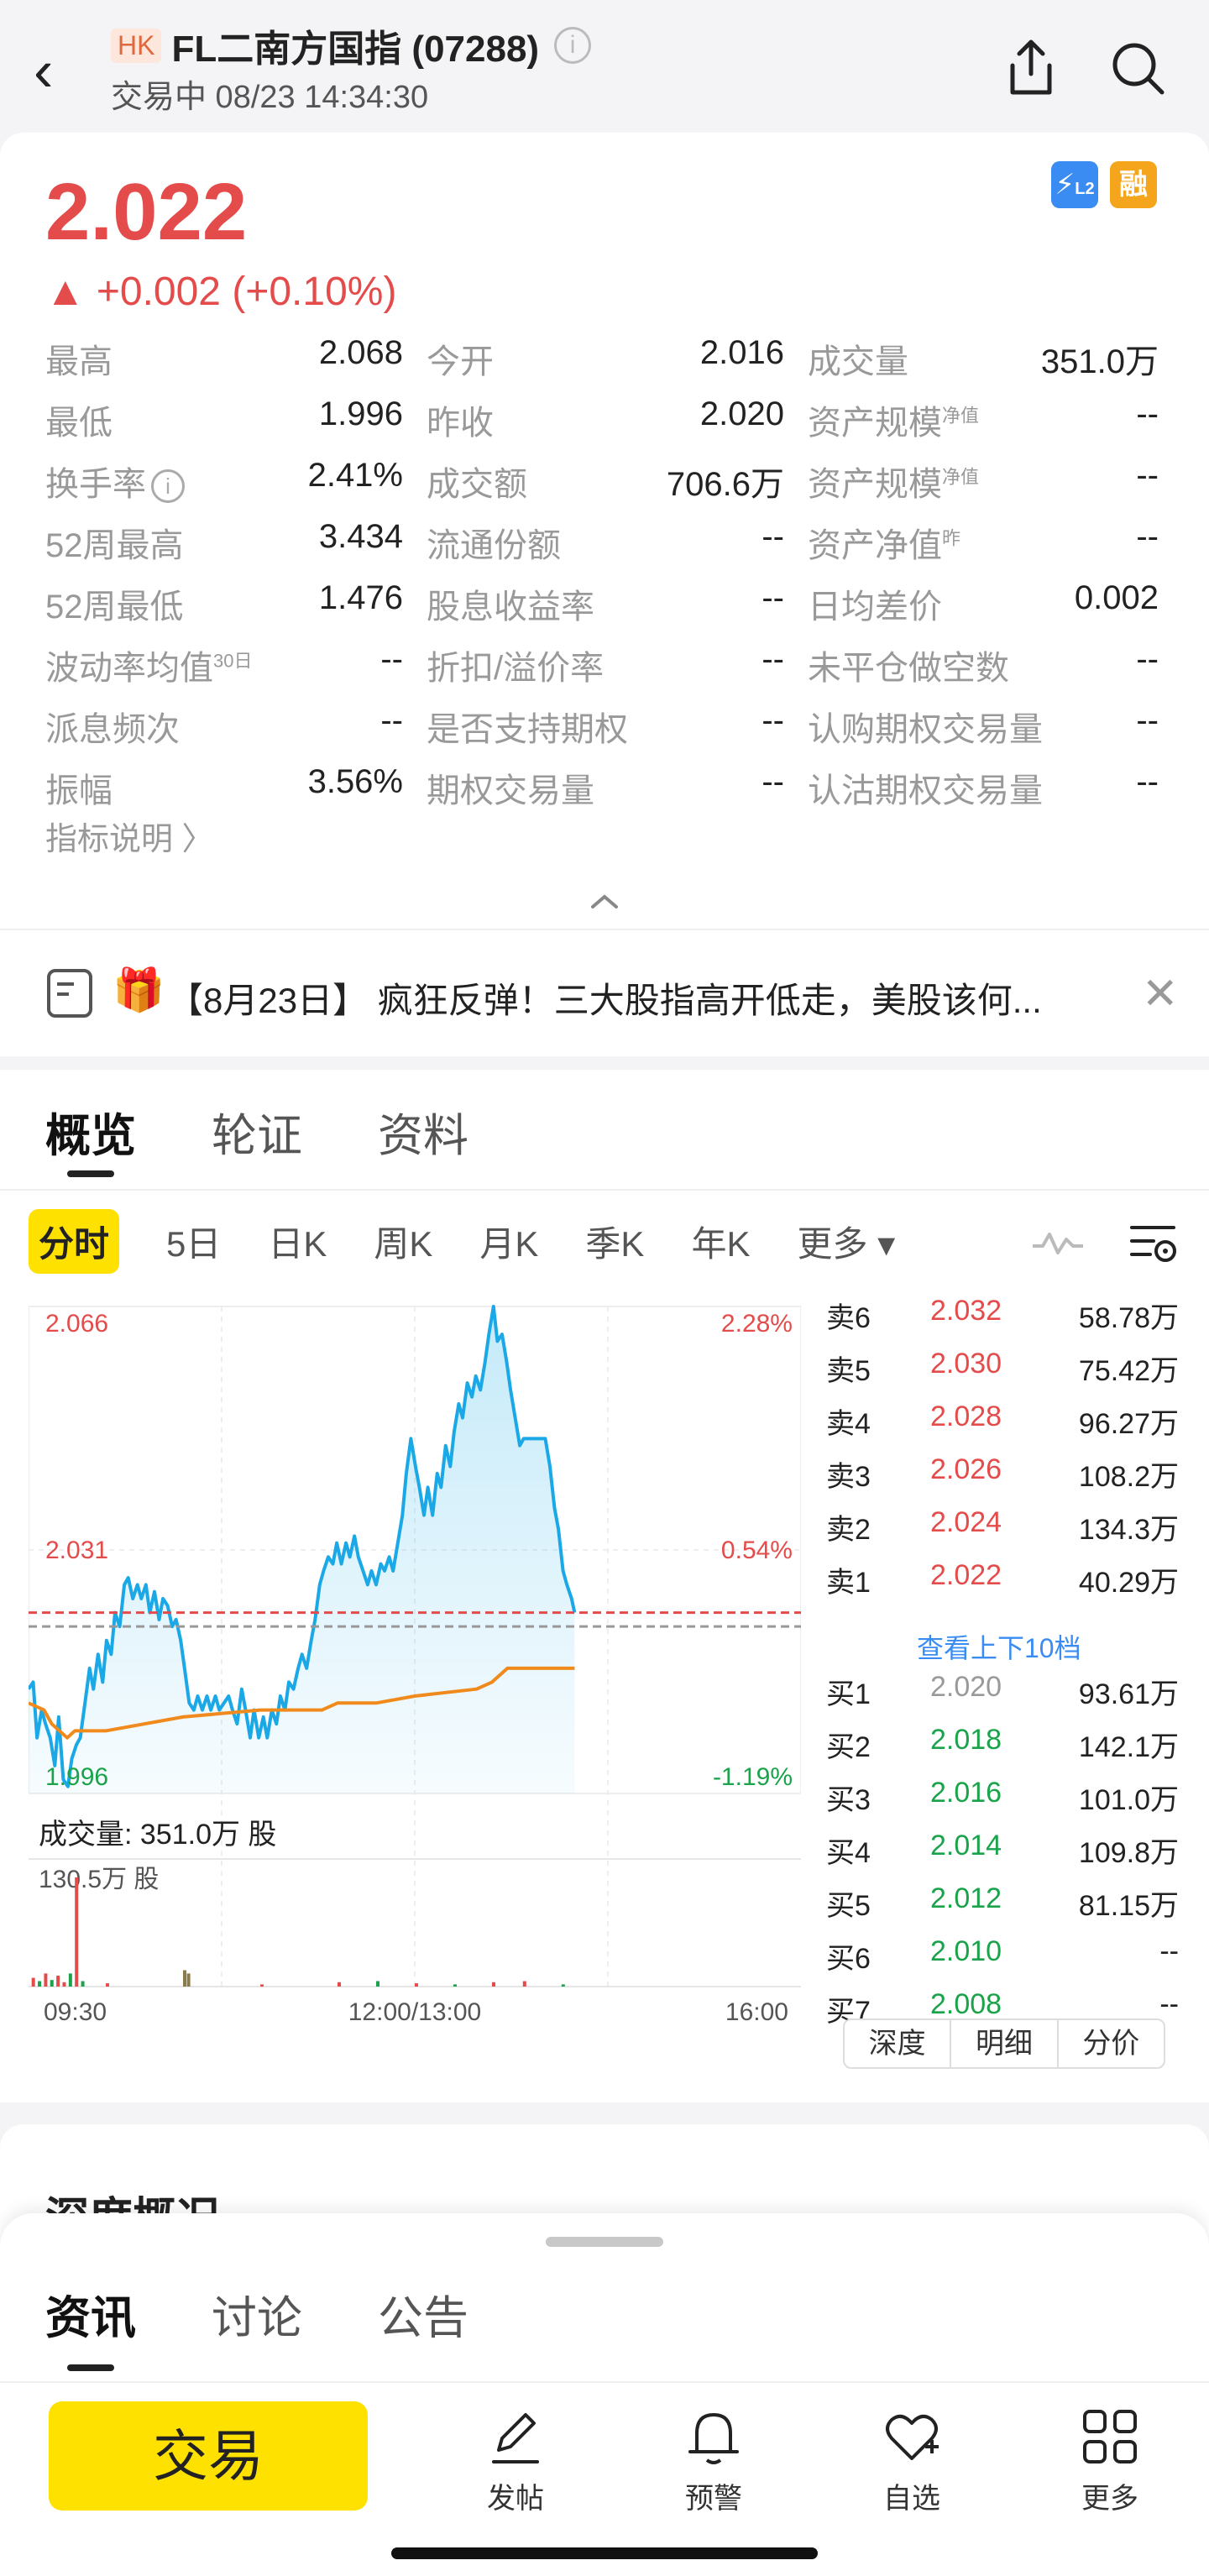 The image size is (1209, 2576). What do you see at coordinates (848, 1583) in the screenshot?
I see `order-level-label: 卖1` at bounding box center [848, 1583].